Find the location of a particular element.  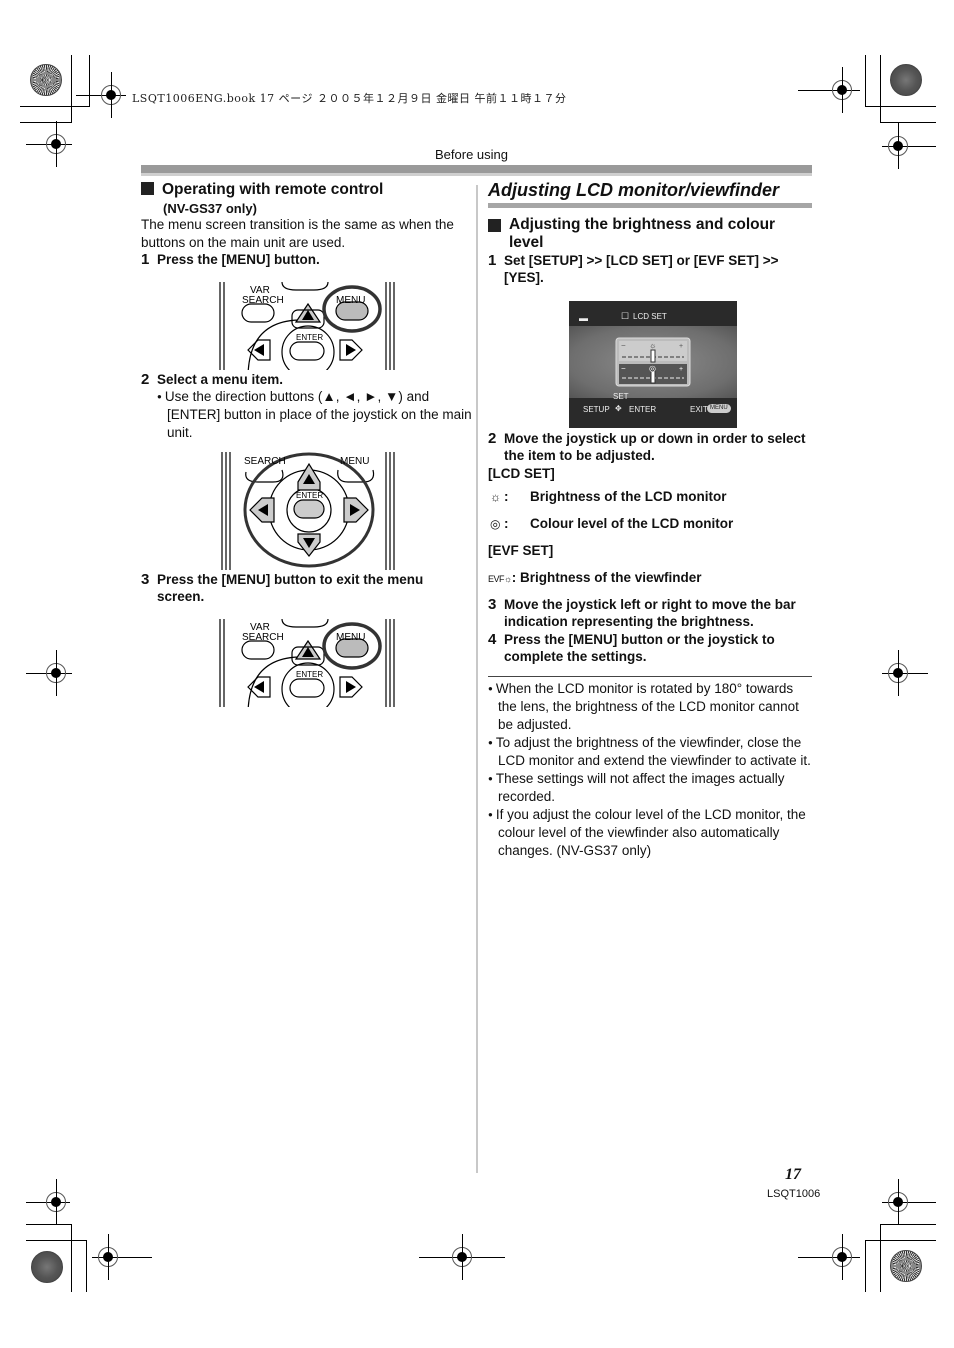

enter-label: ENTER is located at coordinates (309, 337).